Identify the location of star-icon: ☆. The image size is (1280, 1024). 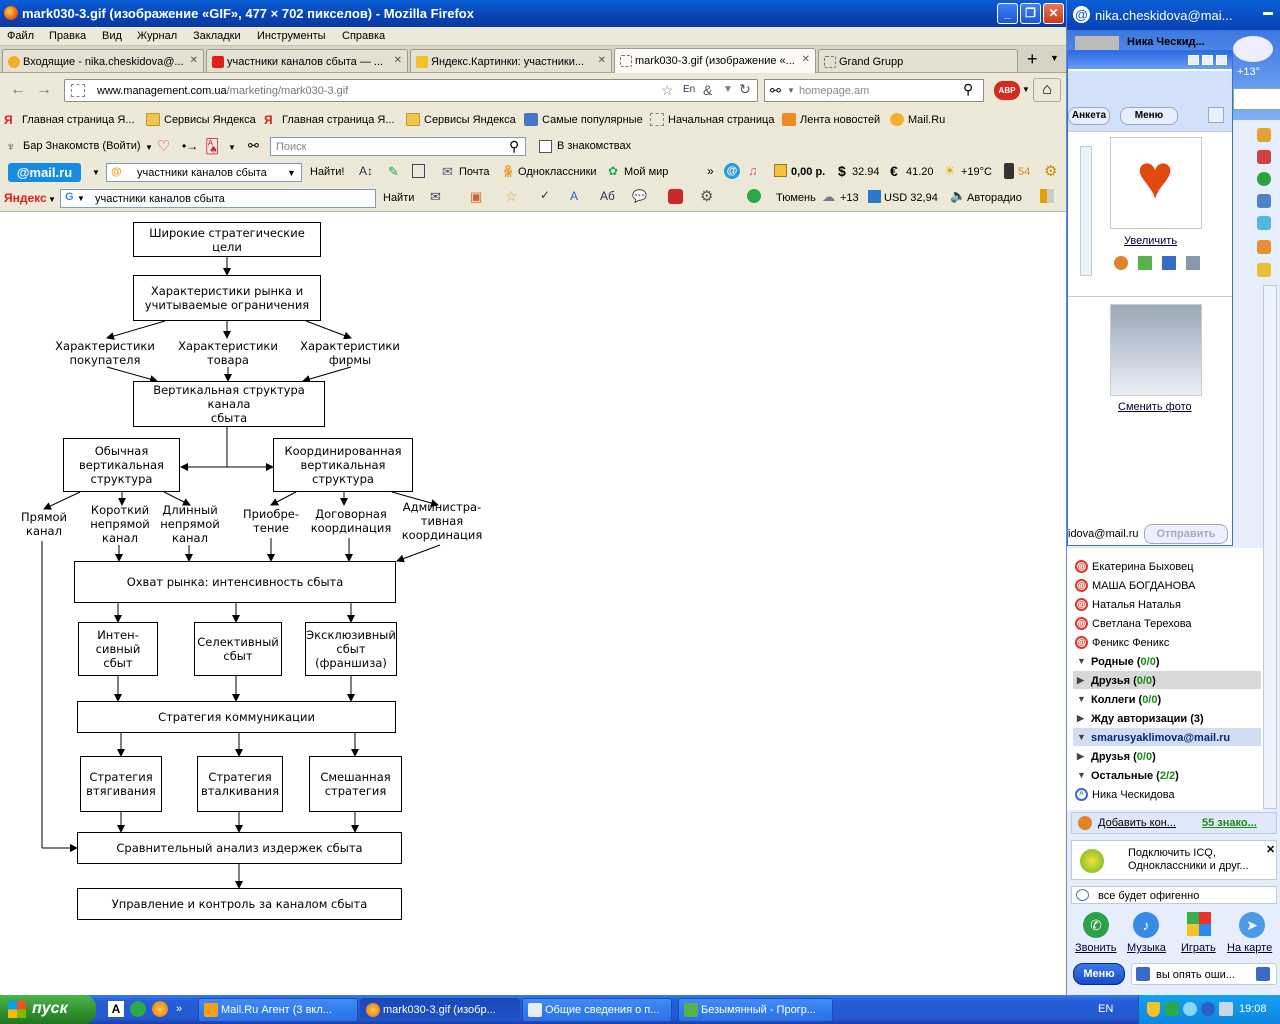
(667, 90).